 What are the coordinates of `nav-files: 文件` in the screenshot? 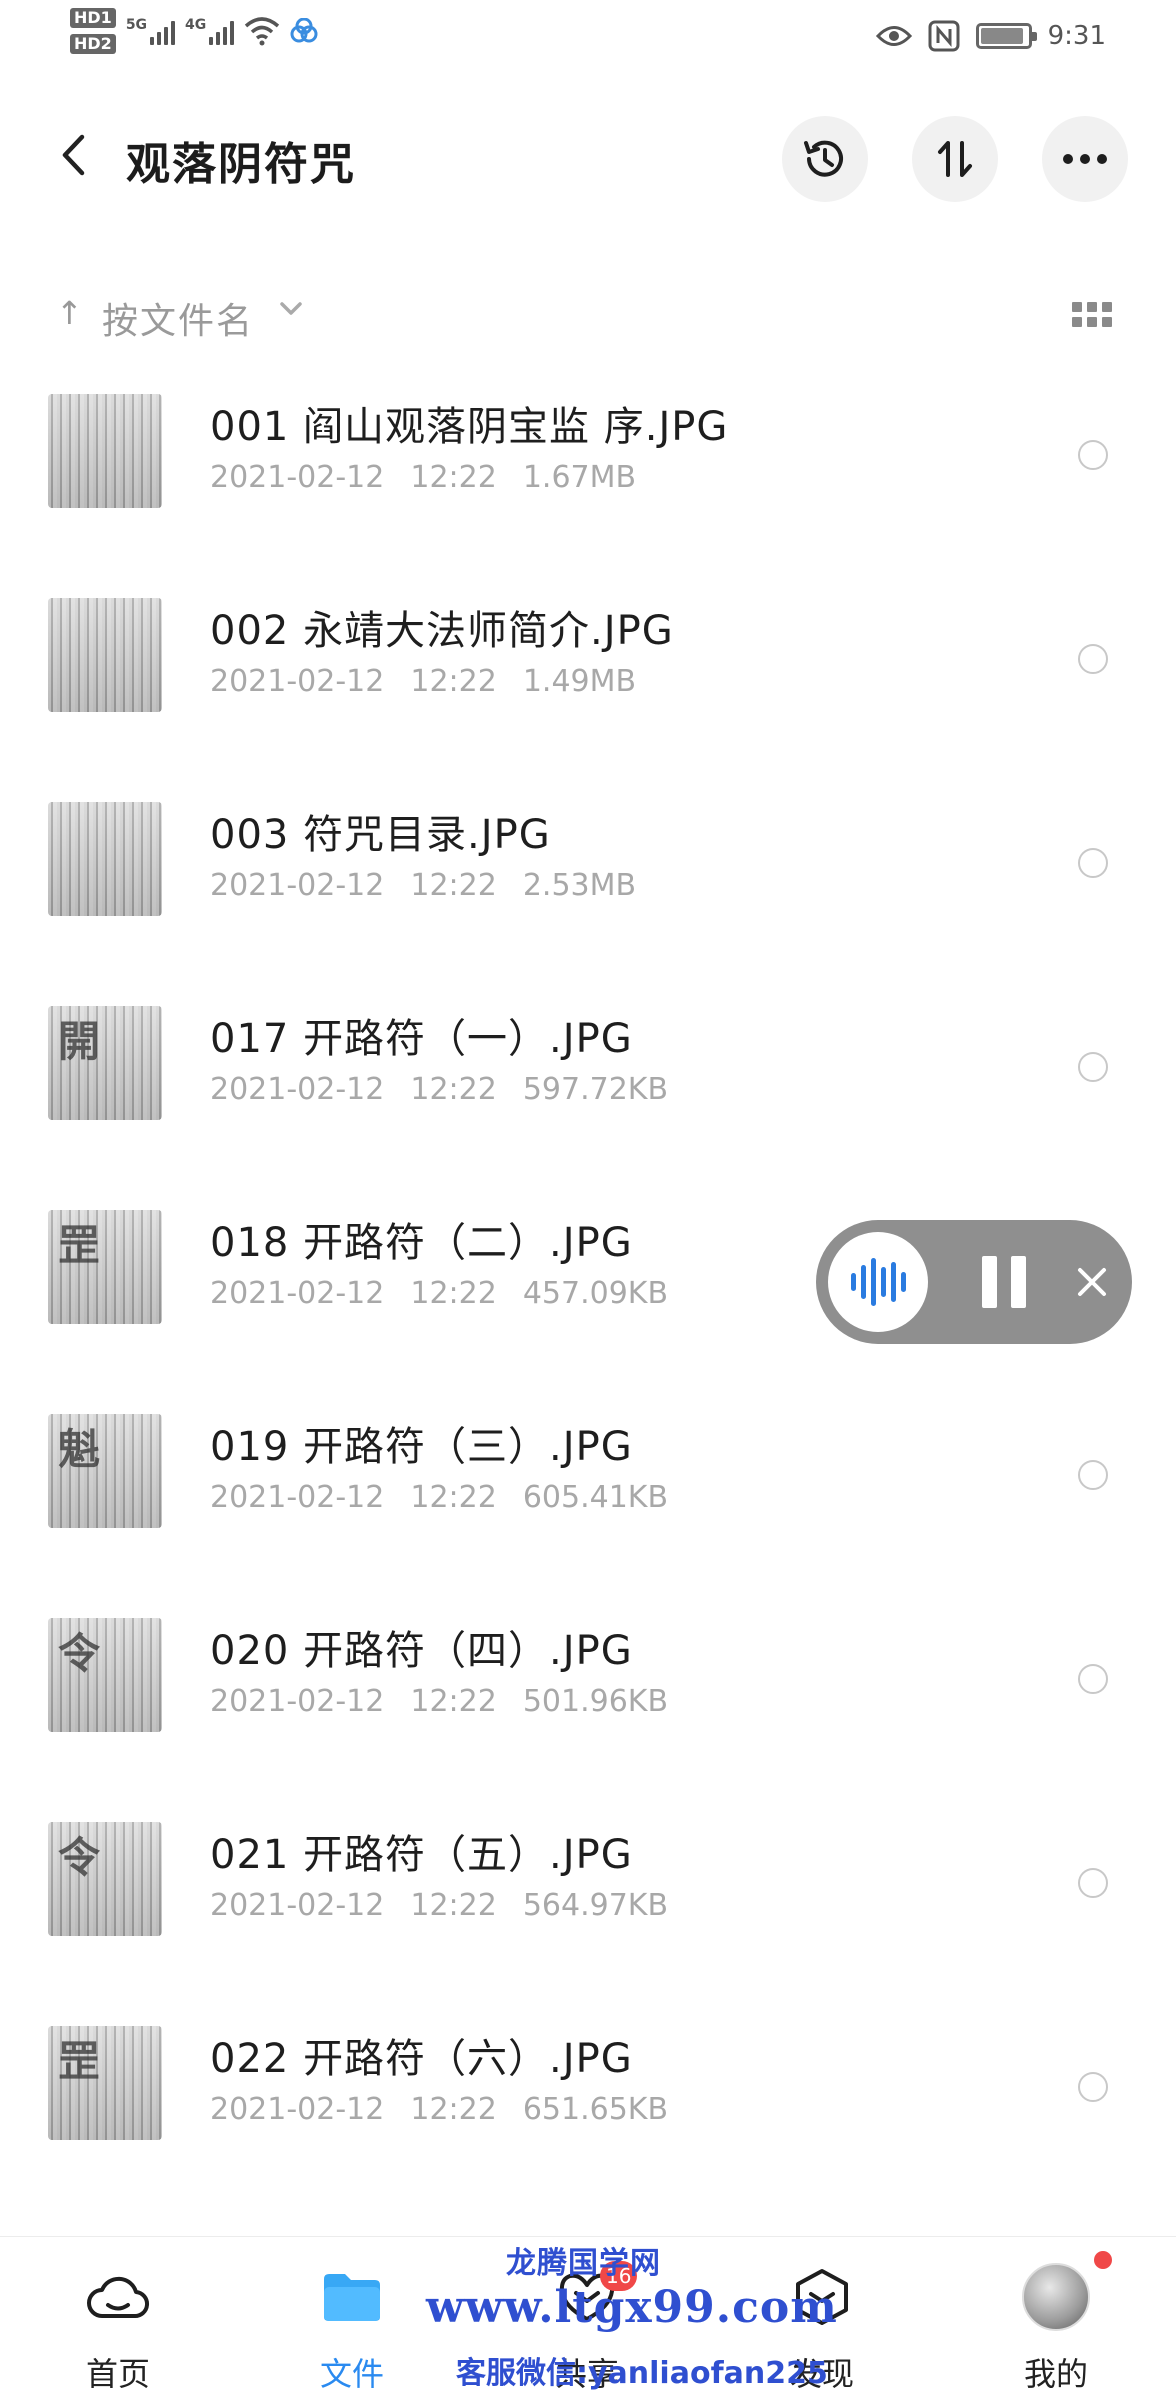 It's located at (352, 2318).